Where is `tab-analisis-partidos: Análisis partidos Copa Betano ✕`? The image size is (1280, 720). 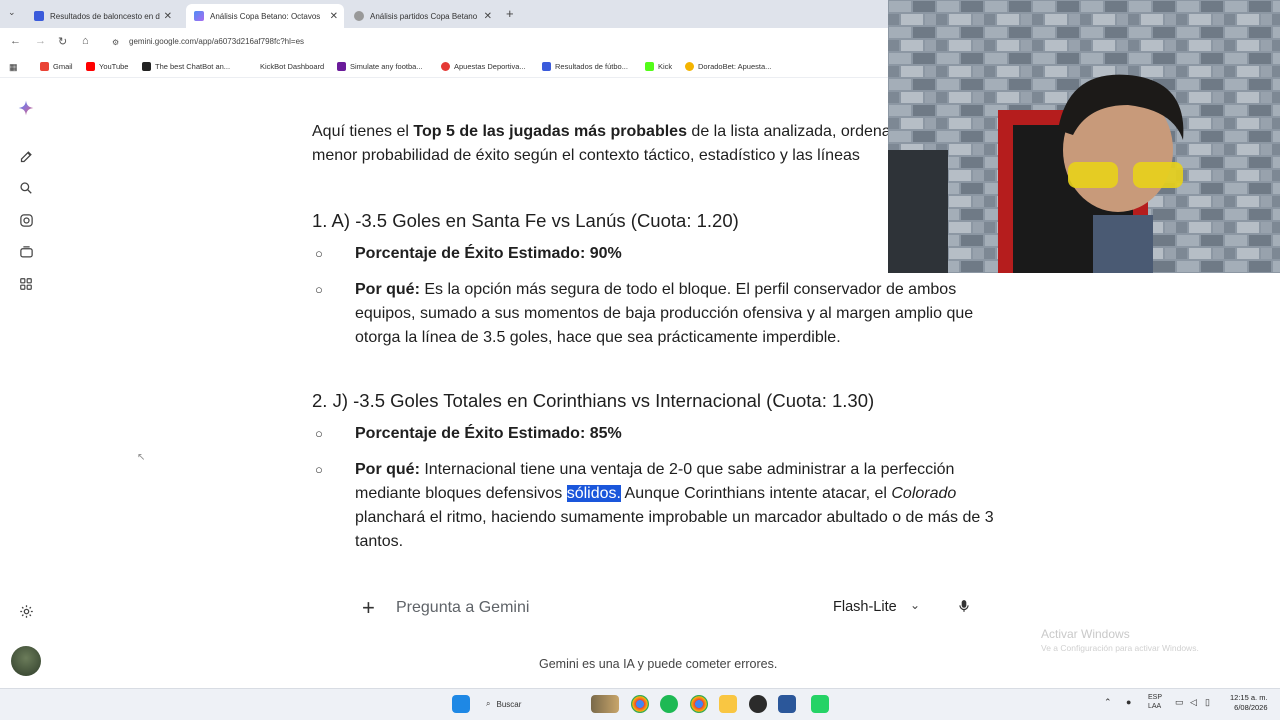 tab-analisis-partidos: Análisis partidos Copa Betano ✕ is located at coordinates (422, 16).